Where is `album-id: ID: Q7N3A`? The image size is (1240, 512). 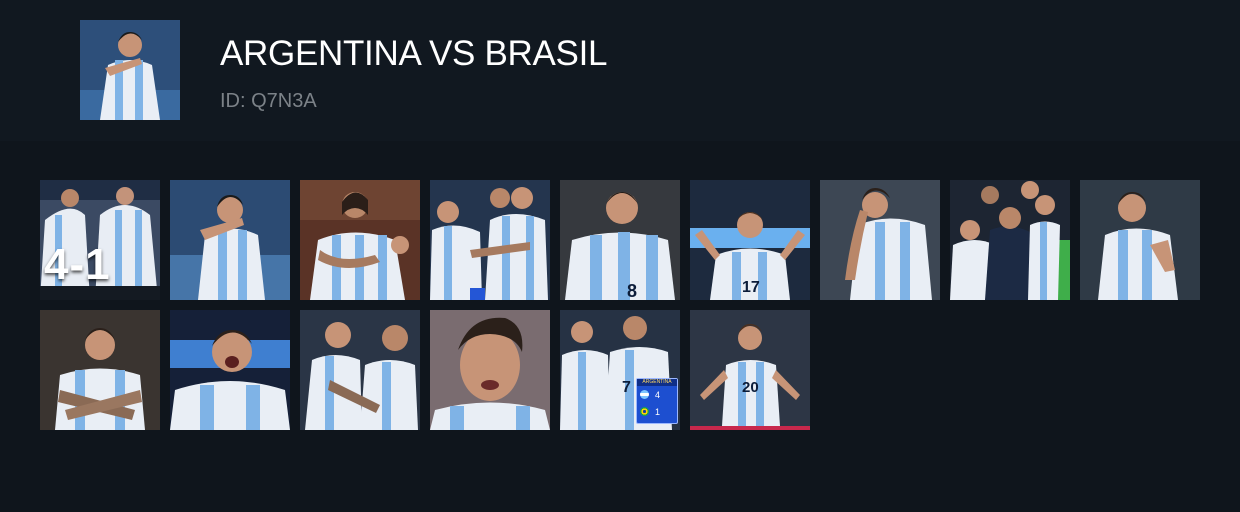 album-id: ID: Q7N3A is located at coordinates (268, 101).